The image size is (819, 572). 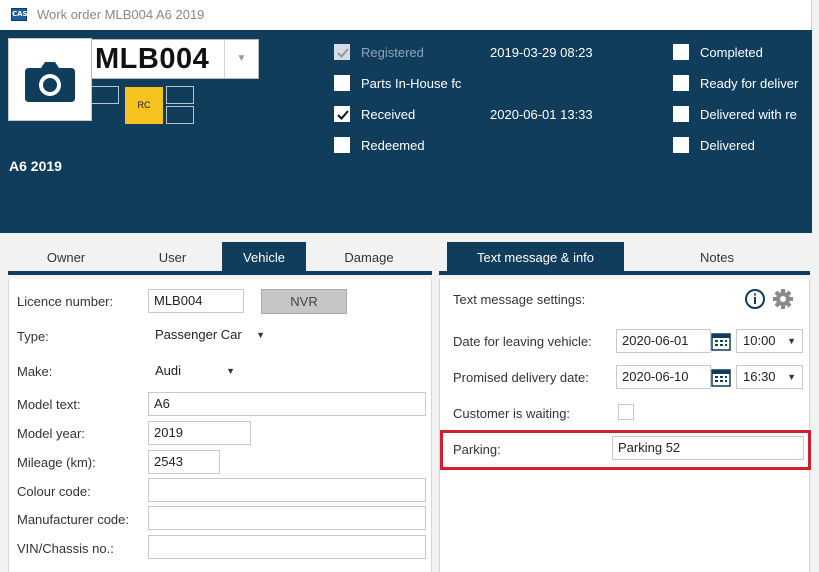 I want to click on leaving-date-field: 2020-06-01, so click(x=663, y=341).